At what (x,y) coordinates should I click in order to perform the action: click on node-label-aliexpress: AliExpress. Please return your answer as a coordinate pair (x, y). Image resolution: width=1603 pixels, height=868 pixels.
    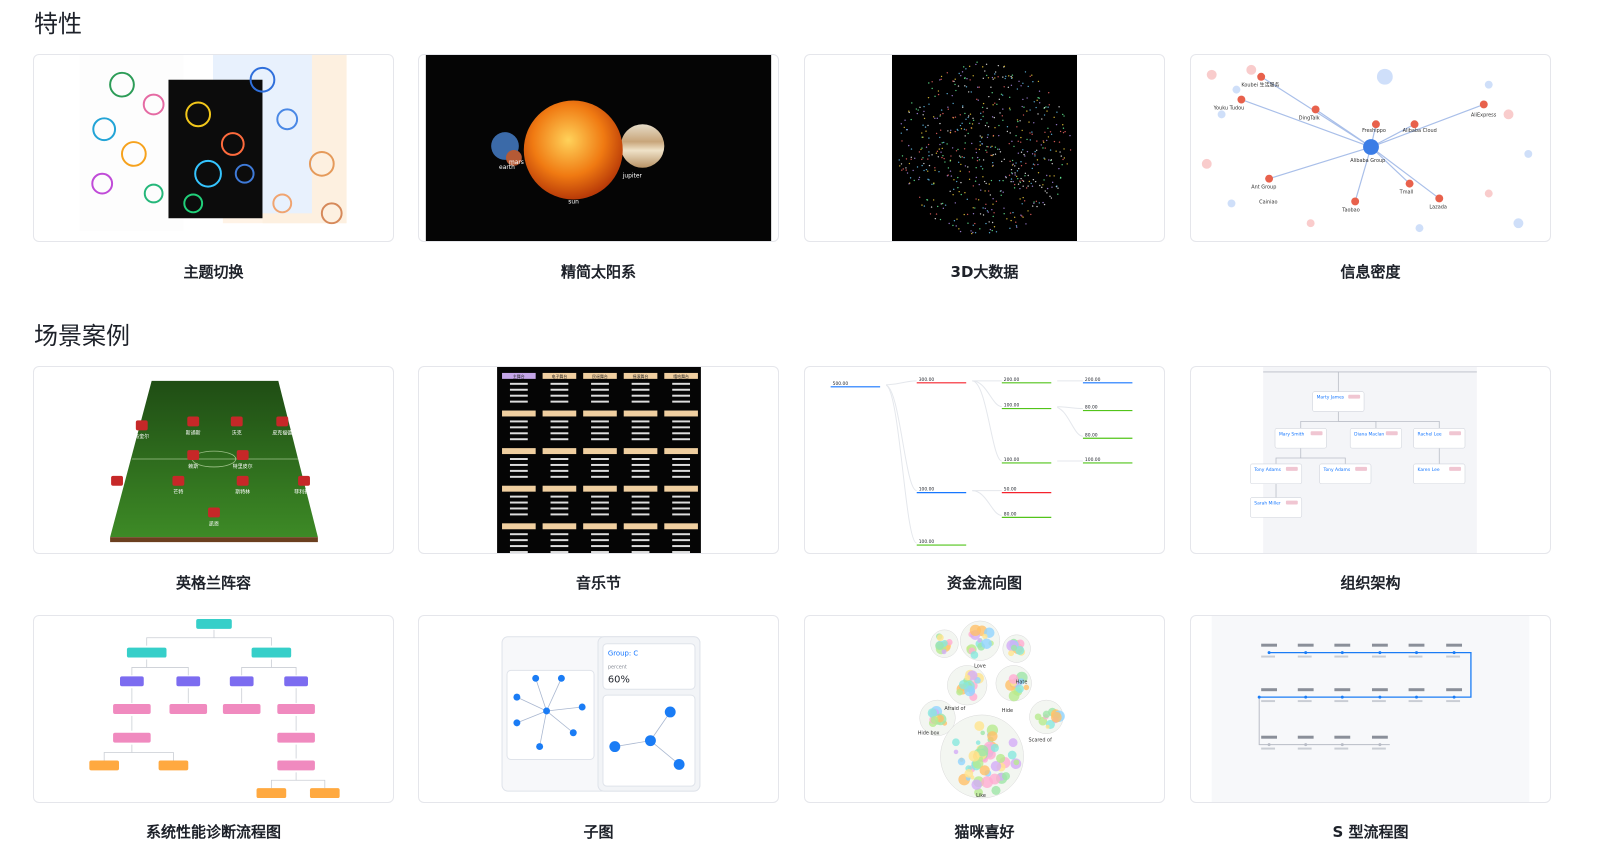
    Looking at the image, I should click on (1484, 115).